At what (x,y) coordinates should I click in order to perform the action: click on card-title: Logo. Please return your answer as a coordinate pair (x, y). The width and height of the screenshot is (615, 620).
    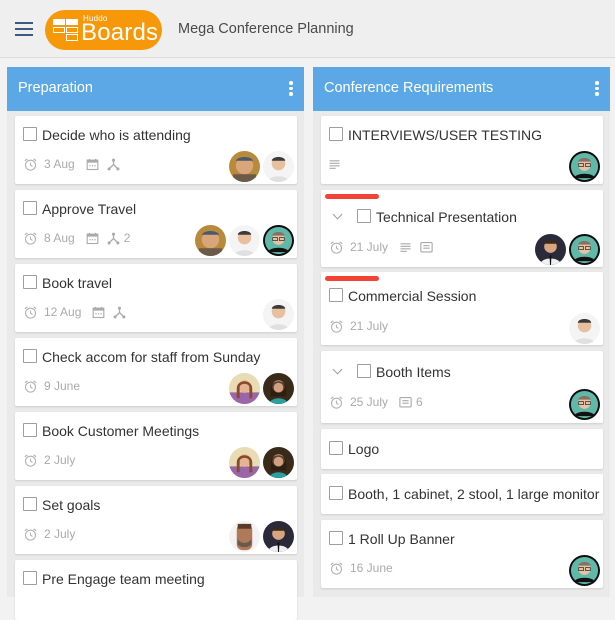
    Looking at the image, I should click on (364, 449).